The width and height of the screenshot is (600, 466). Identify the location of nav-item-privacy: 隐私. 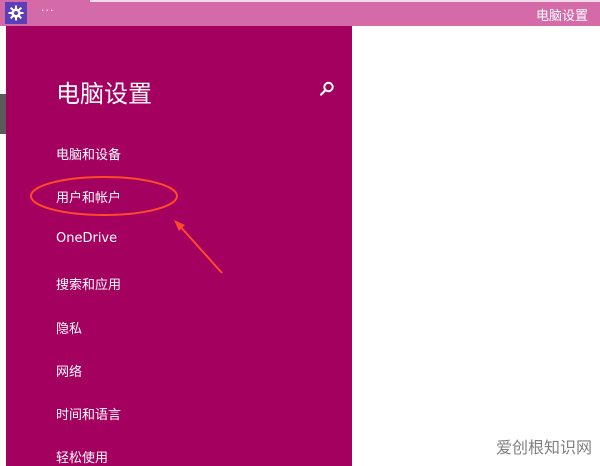
(69, 327).